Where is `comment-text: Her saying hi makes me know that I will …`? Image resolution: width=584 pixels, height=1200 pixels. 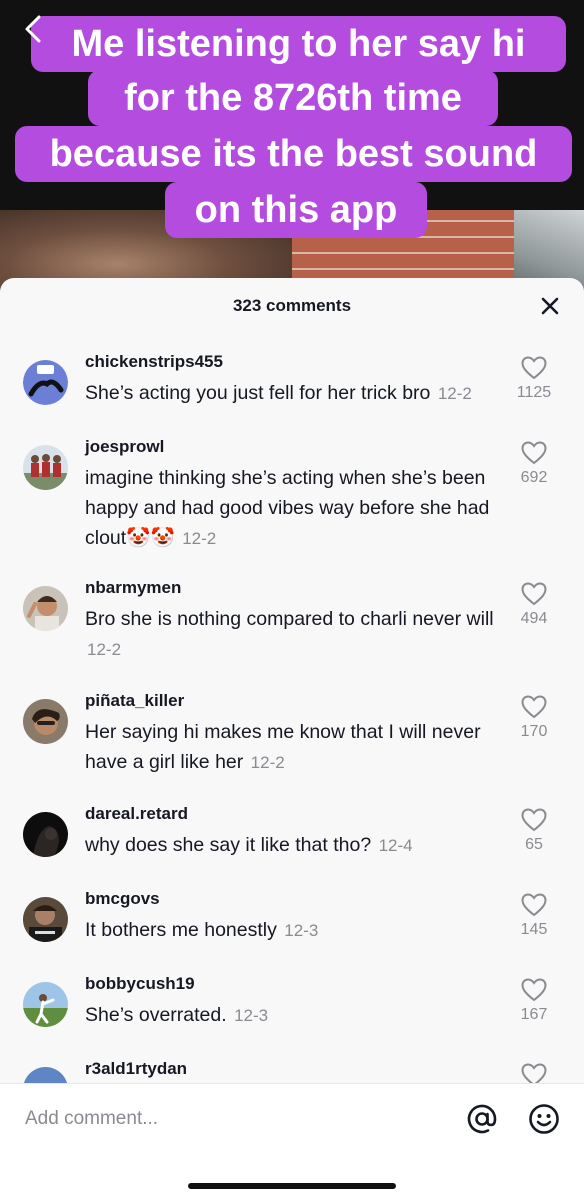 comment-text: Her saying hi makes me know that I will … is located at coordinates (300, 747).